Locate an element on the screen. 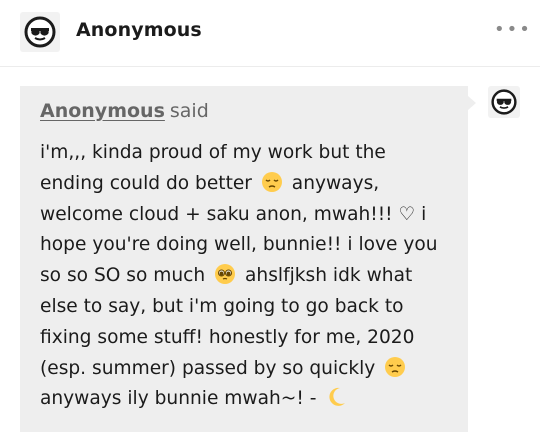 This screenshot has height=432, width=540. pleading-face-icon is located at coordinates (225, 274).